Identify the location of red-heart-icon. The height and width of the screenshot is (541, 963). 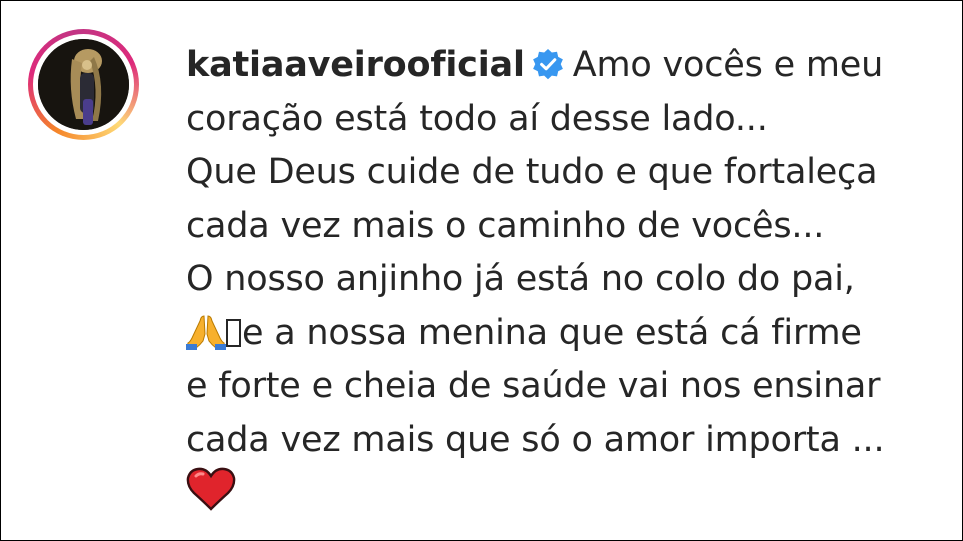
(211, 489).